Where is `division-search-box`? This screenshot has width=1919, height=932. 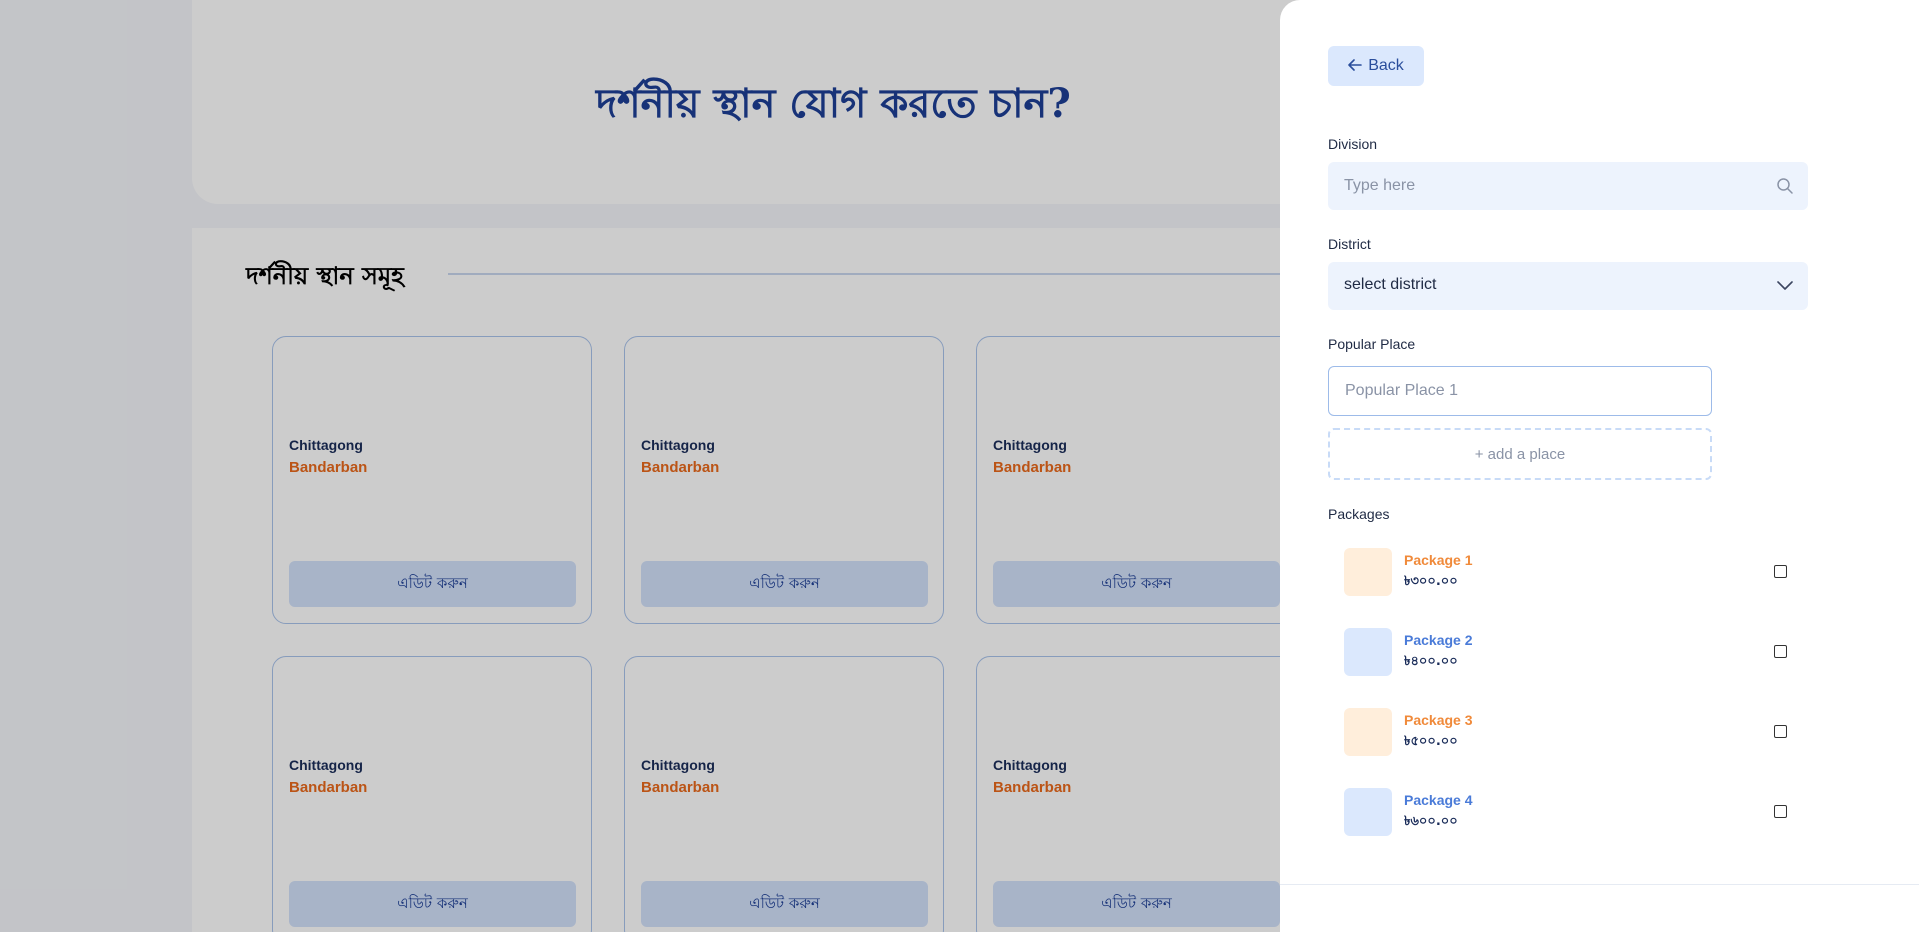
division-search-box is located at coordinates (1568, 186).